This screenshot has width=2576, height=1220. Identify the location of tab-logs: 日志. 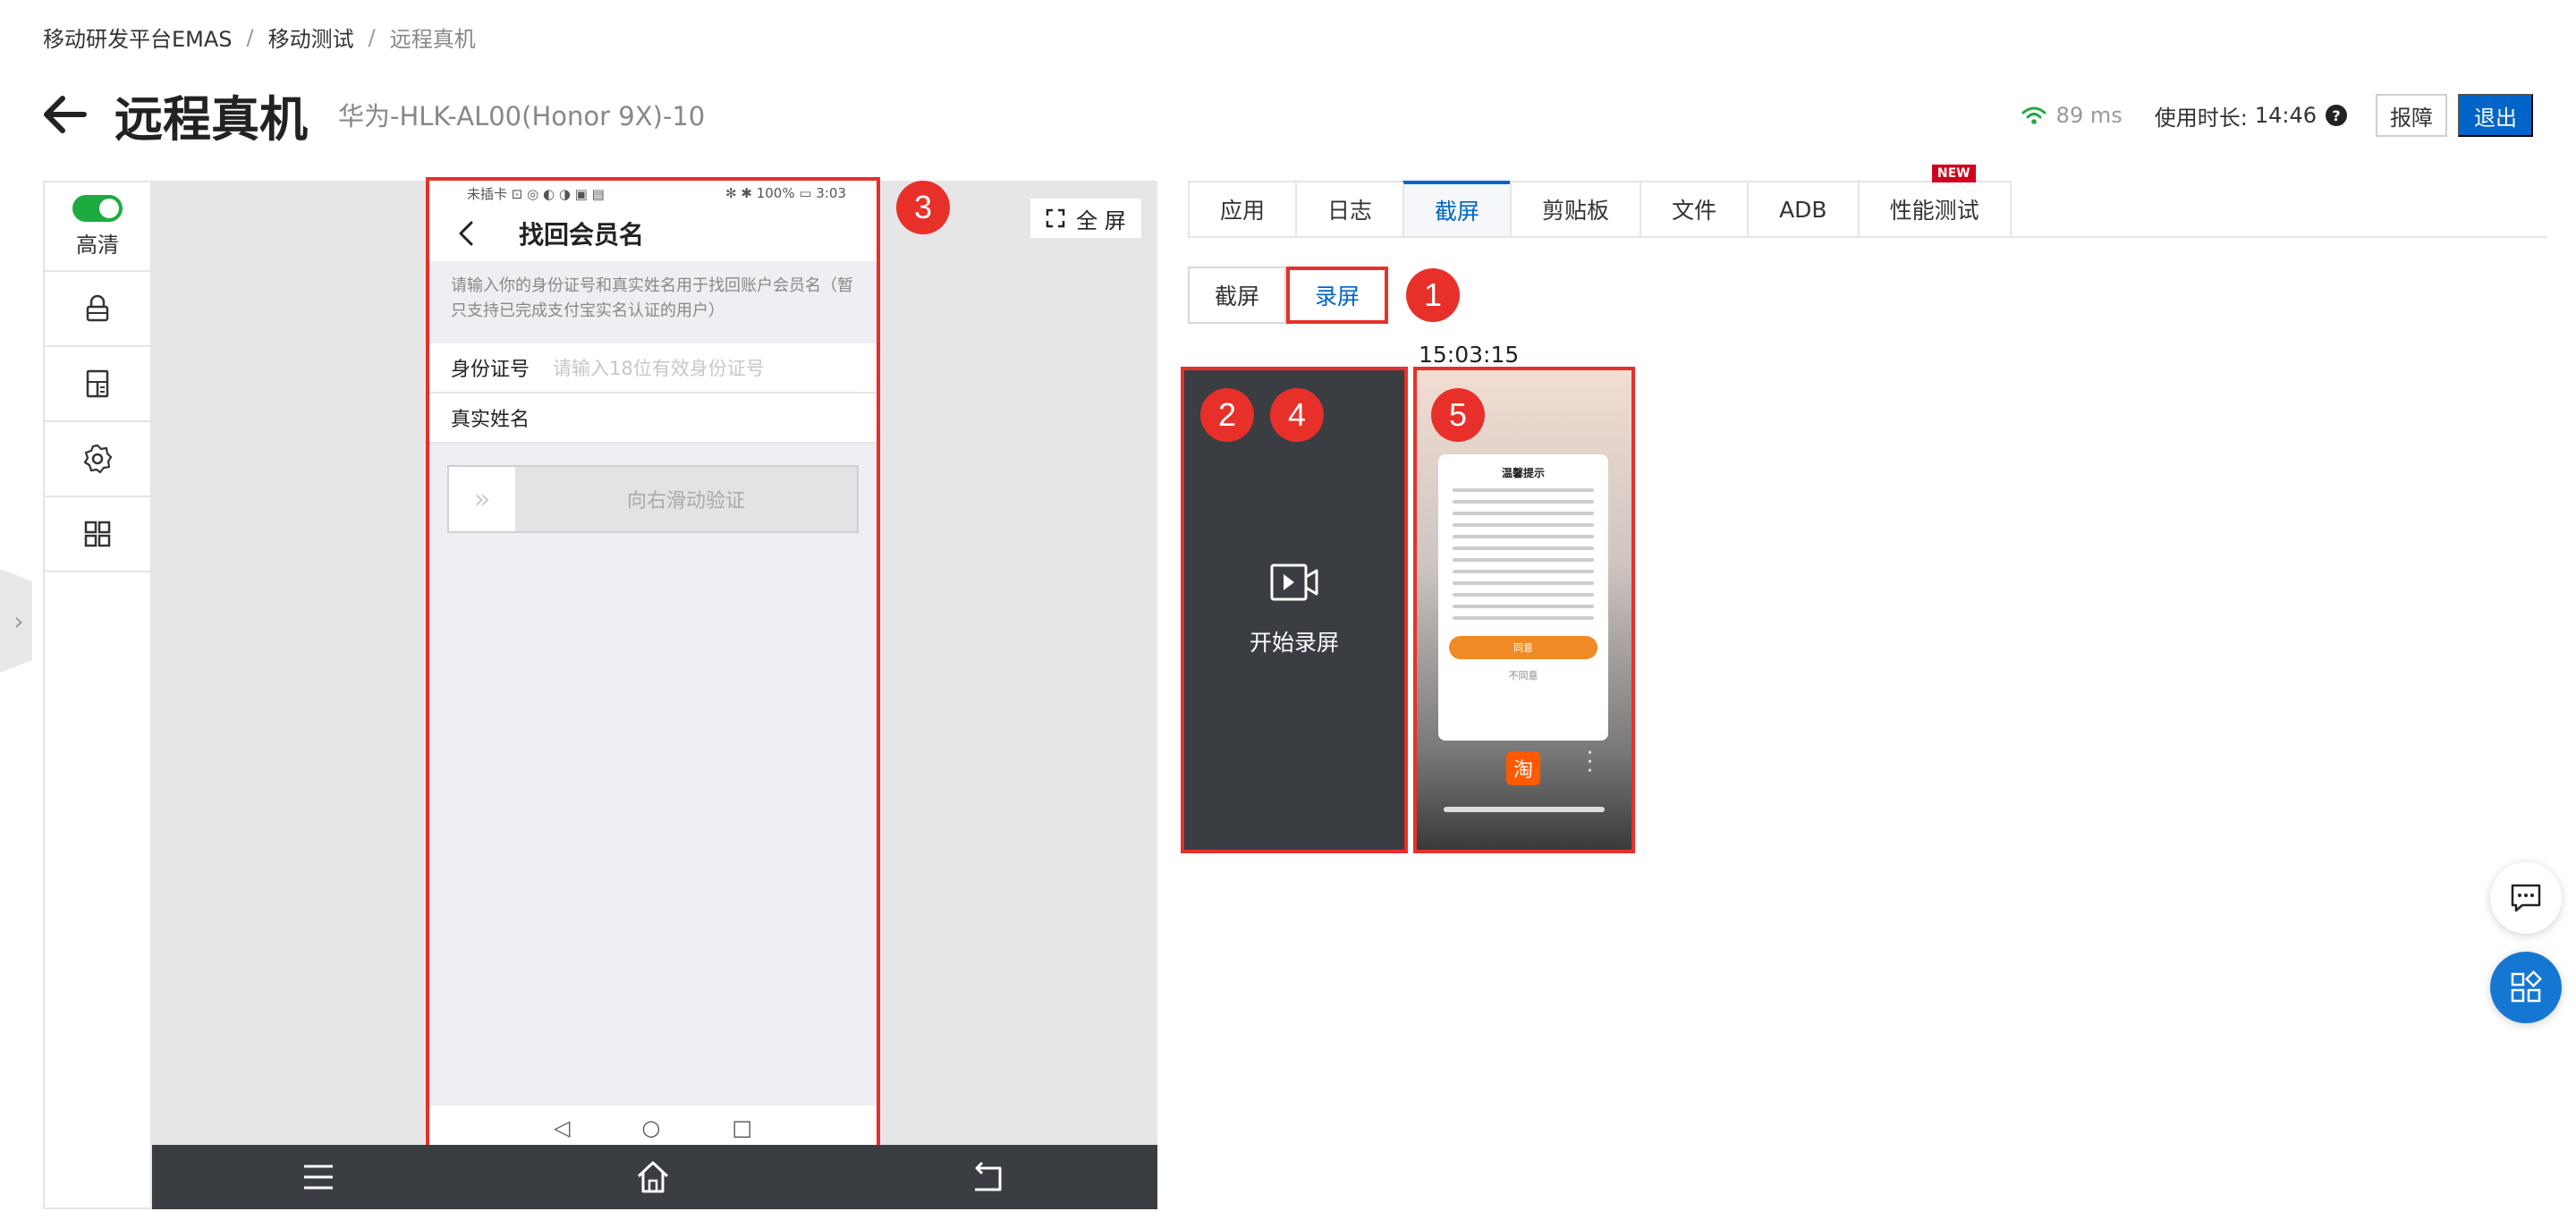
(1349, 210).